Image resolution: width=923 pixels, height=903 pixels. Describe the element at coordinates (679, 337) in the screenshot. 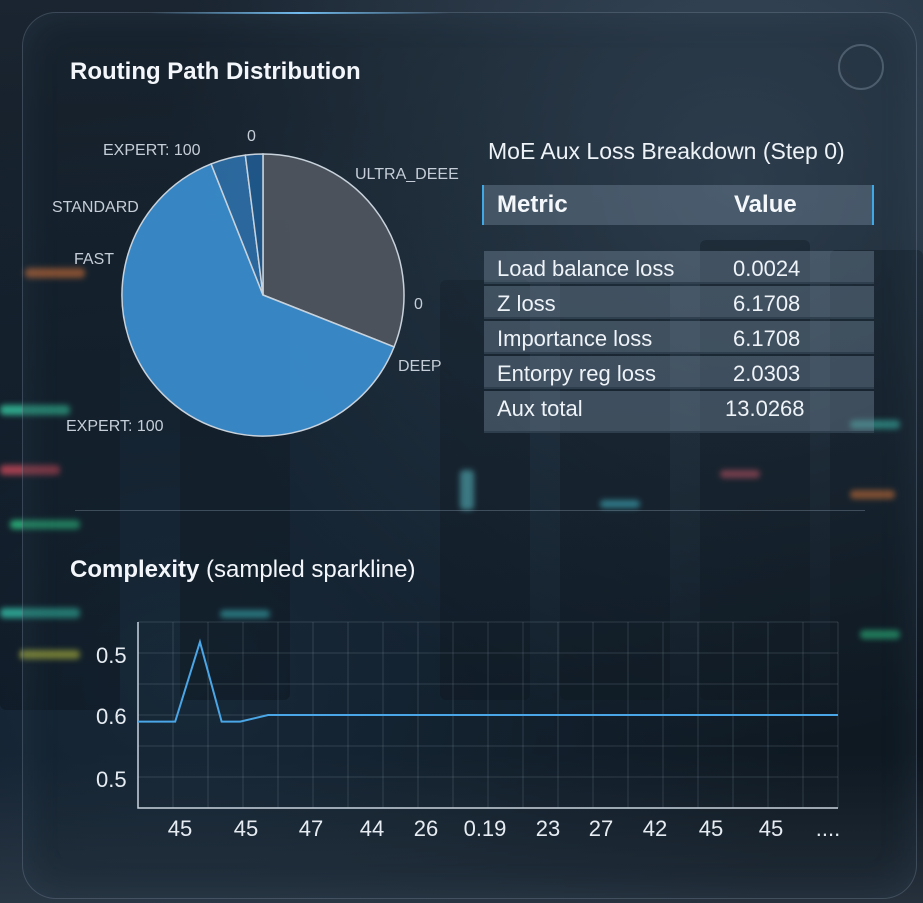

I see `table-row: Importance loss 6.1708` at that location.